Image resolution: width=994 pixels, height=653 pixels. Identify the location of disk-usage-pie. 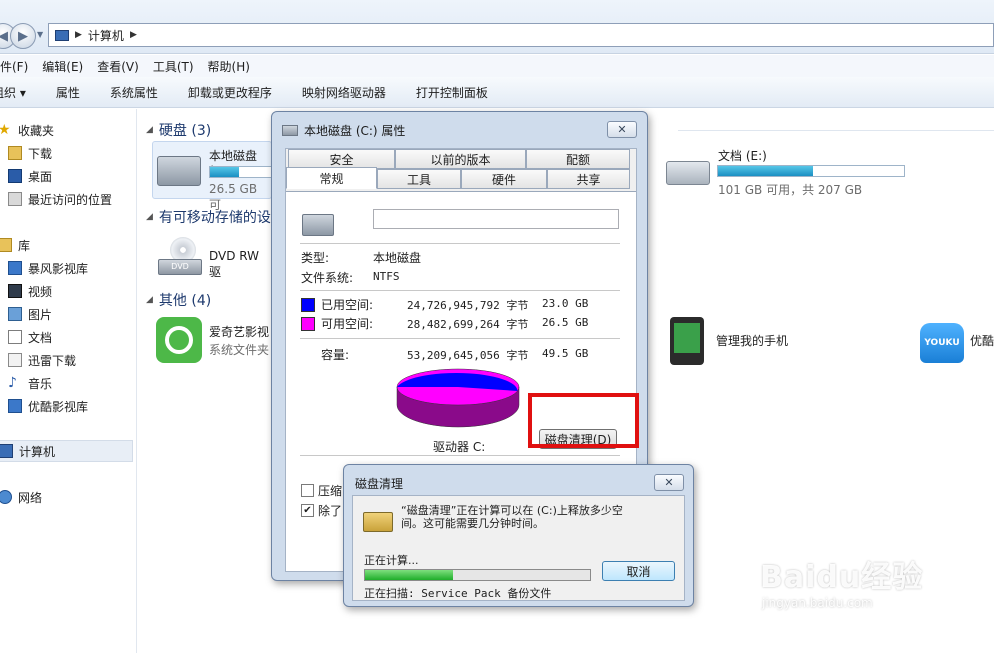
(458, 398).